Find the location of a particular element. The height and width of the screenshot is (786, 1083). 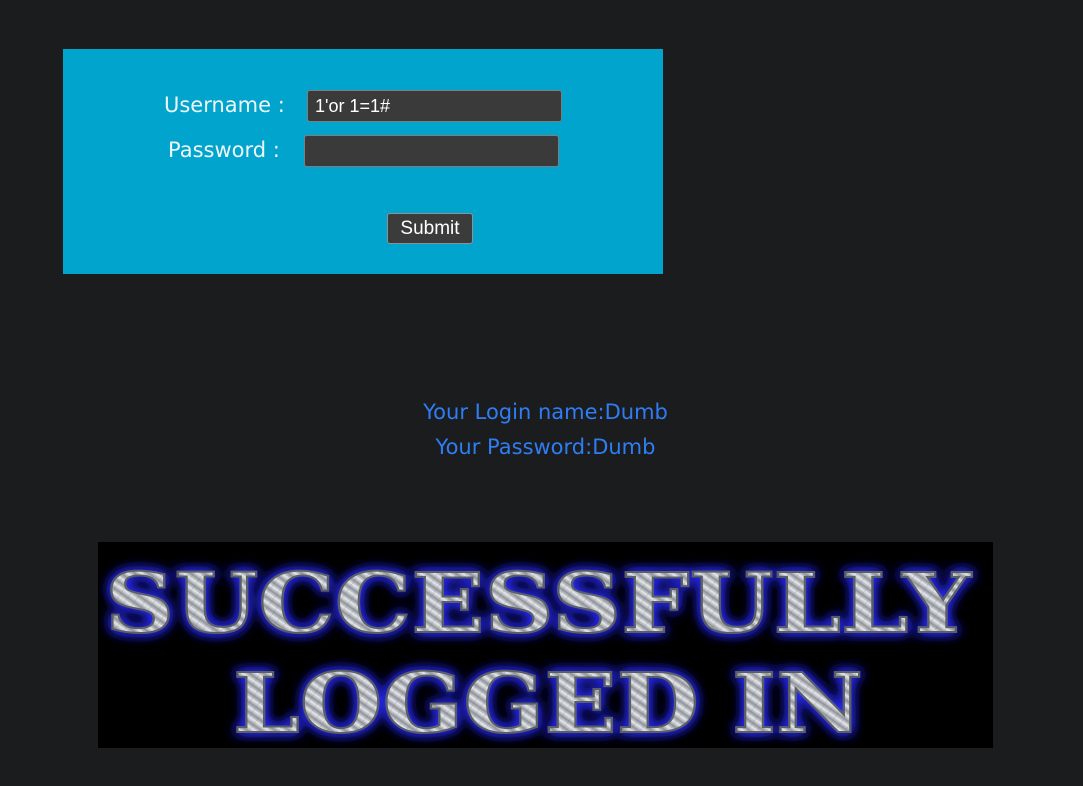

login-name-text: Your Login name:Dumb is located at coordinates (545, 412).